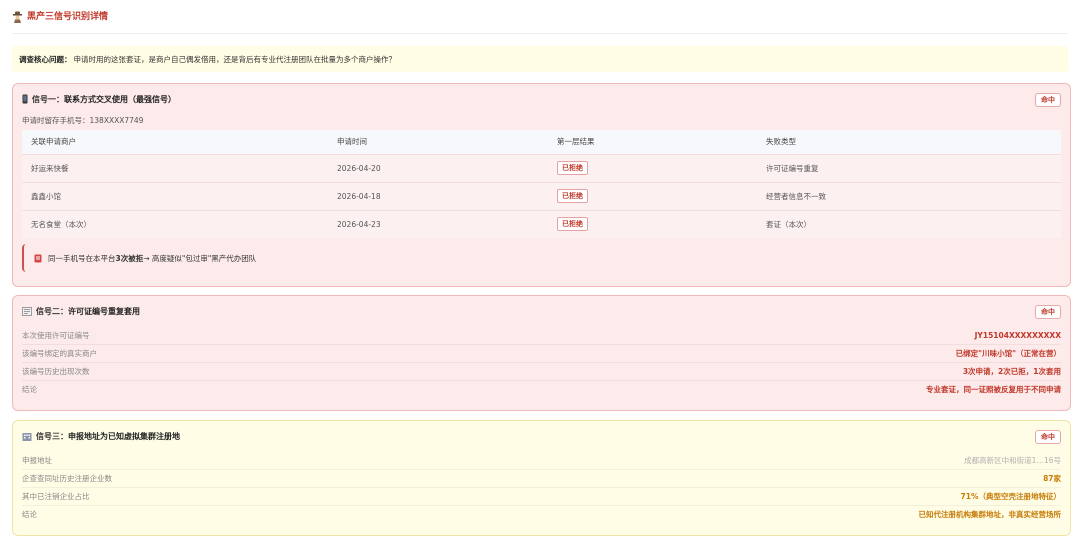  Describe the element at coordinates (438, 223) in the screenshot. I see `date-cell: 2026-04-23` at that location.